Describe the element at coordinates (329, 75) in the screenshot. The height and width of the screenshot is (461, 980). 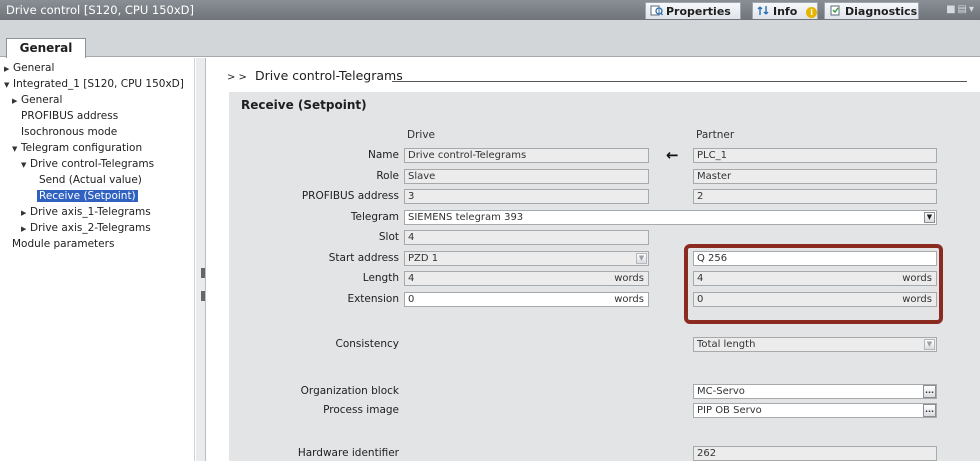
I see `breadcrumb-text: Drive control-Telegrams` at that location.